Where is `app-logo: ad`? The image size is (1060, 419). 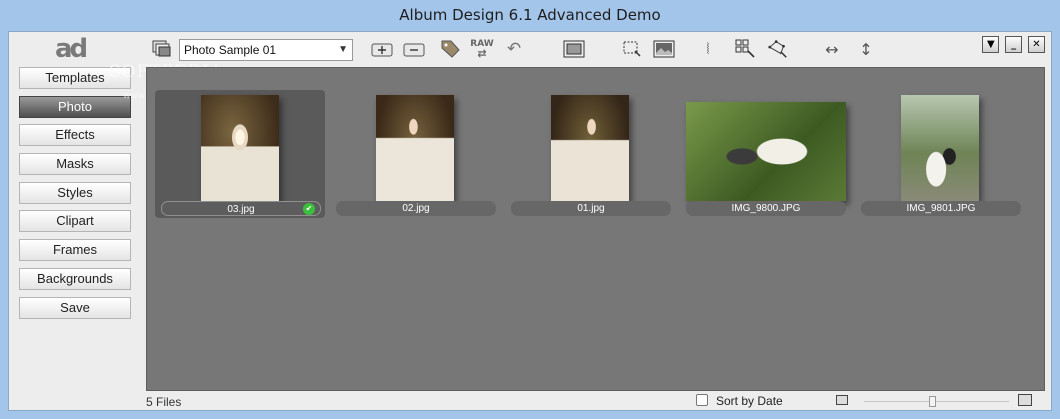 app-logo: ad is located at coordinates (71, 49).